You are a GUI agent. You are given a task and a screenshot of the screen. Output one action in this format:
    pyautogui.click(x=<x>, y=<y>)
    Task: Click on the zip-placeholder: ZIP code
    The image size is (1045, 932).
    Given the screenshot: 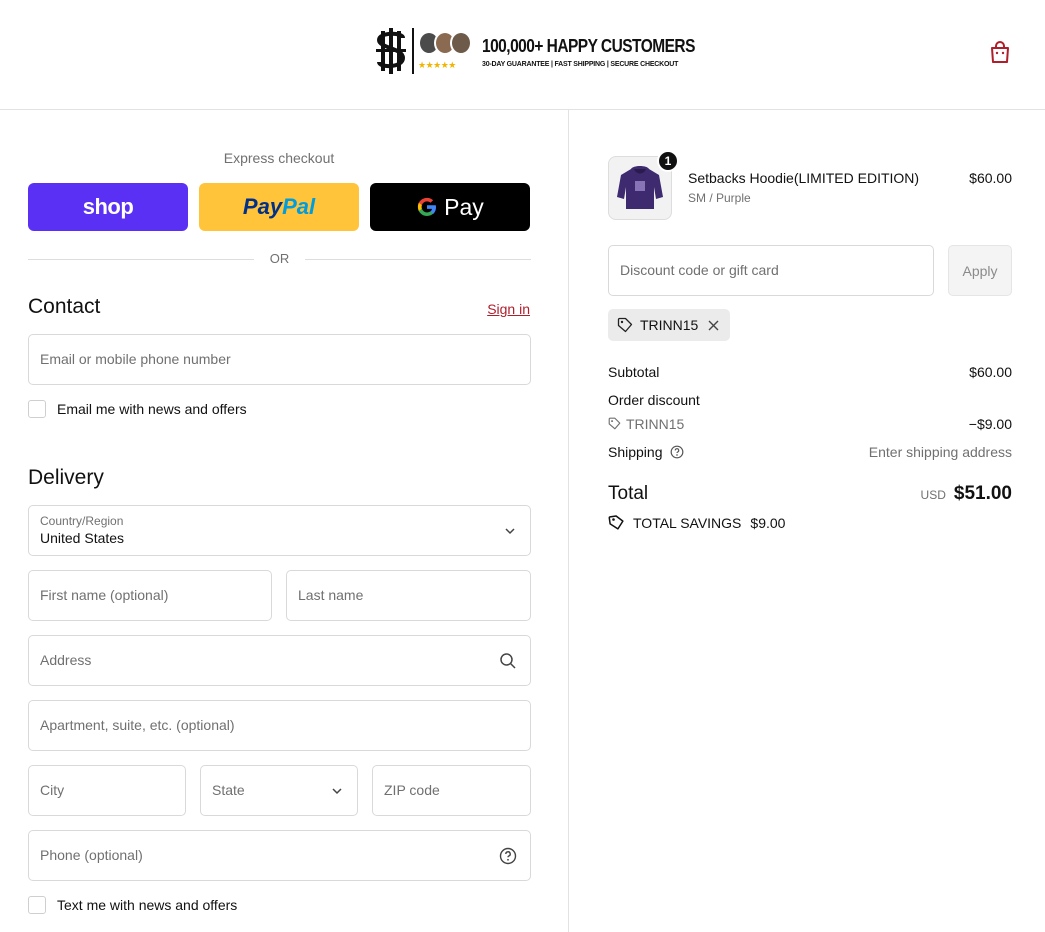 What is the action you would take?
    pyautogui.click(x=412, y=790)
    